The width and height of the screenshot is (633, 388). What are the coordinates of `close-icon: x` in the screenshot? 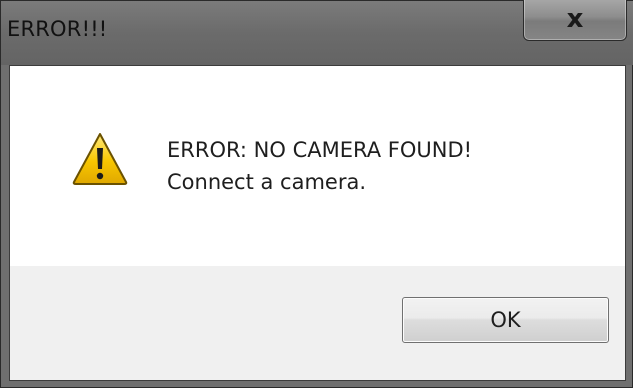 It's located at (575, 19).